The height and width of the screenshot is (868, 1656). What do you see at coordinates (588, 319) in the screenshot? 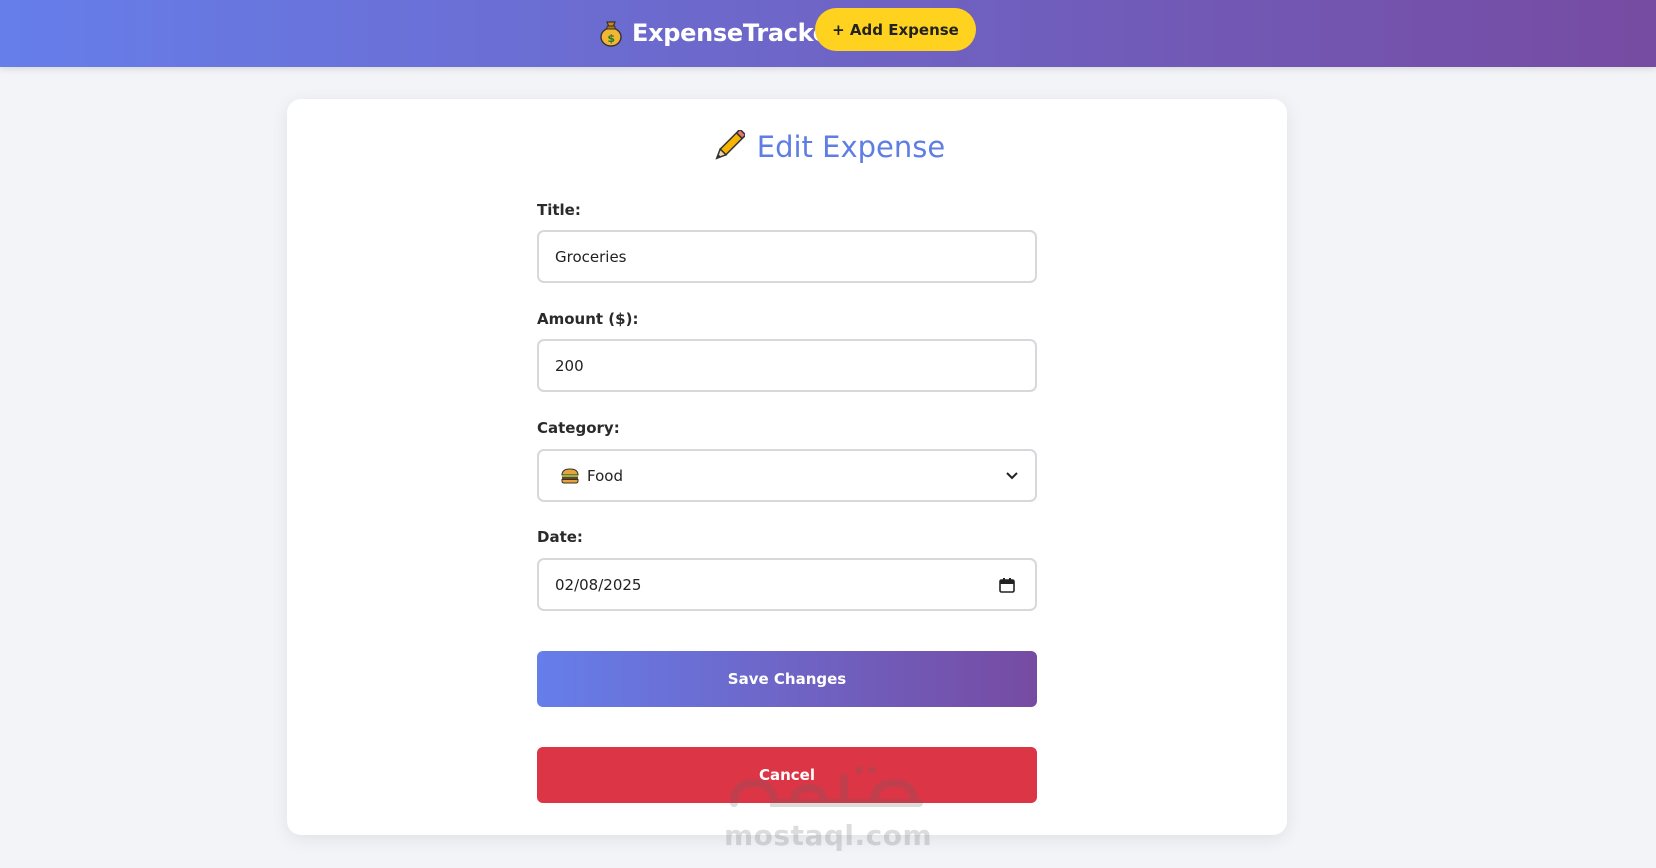
I see `amount-label: Amount ($):` at bounding box center [588, 319].